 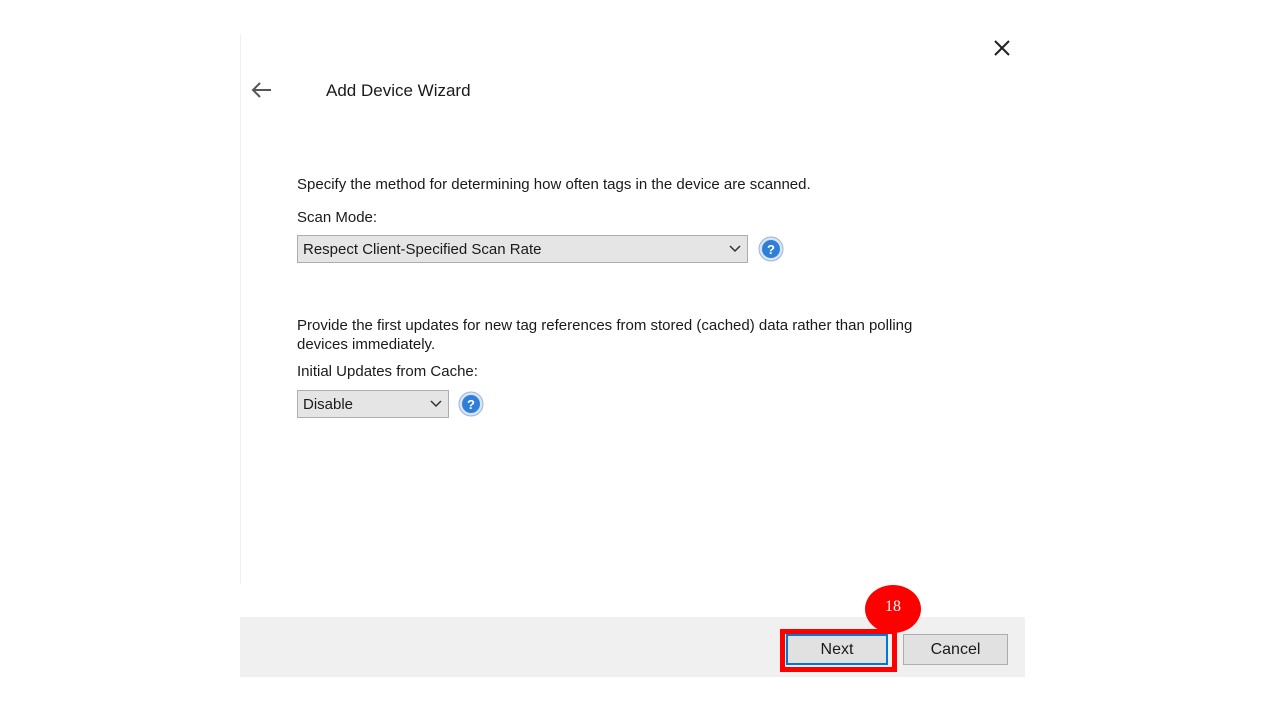 I want to click on cache-help-icon: ?, so click(x=471, y=404).